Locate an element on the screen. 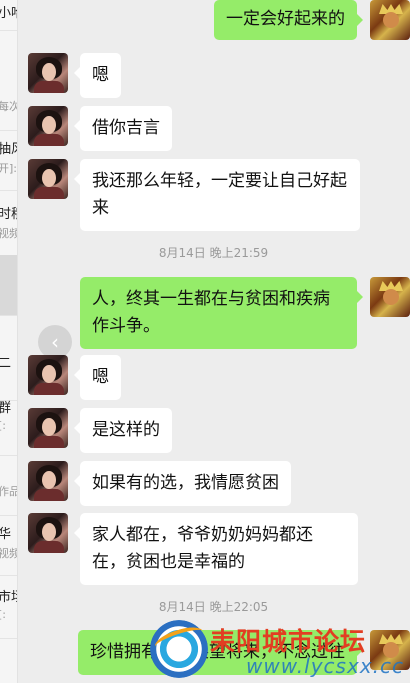 The width and height of the screenshot is (410, 683). message-bubble-received: 我还那么年轻，一定要让自己好起来 is located at coordinates (217, 195).